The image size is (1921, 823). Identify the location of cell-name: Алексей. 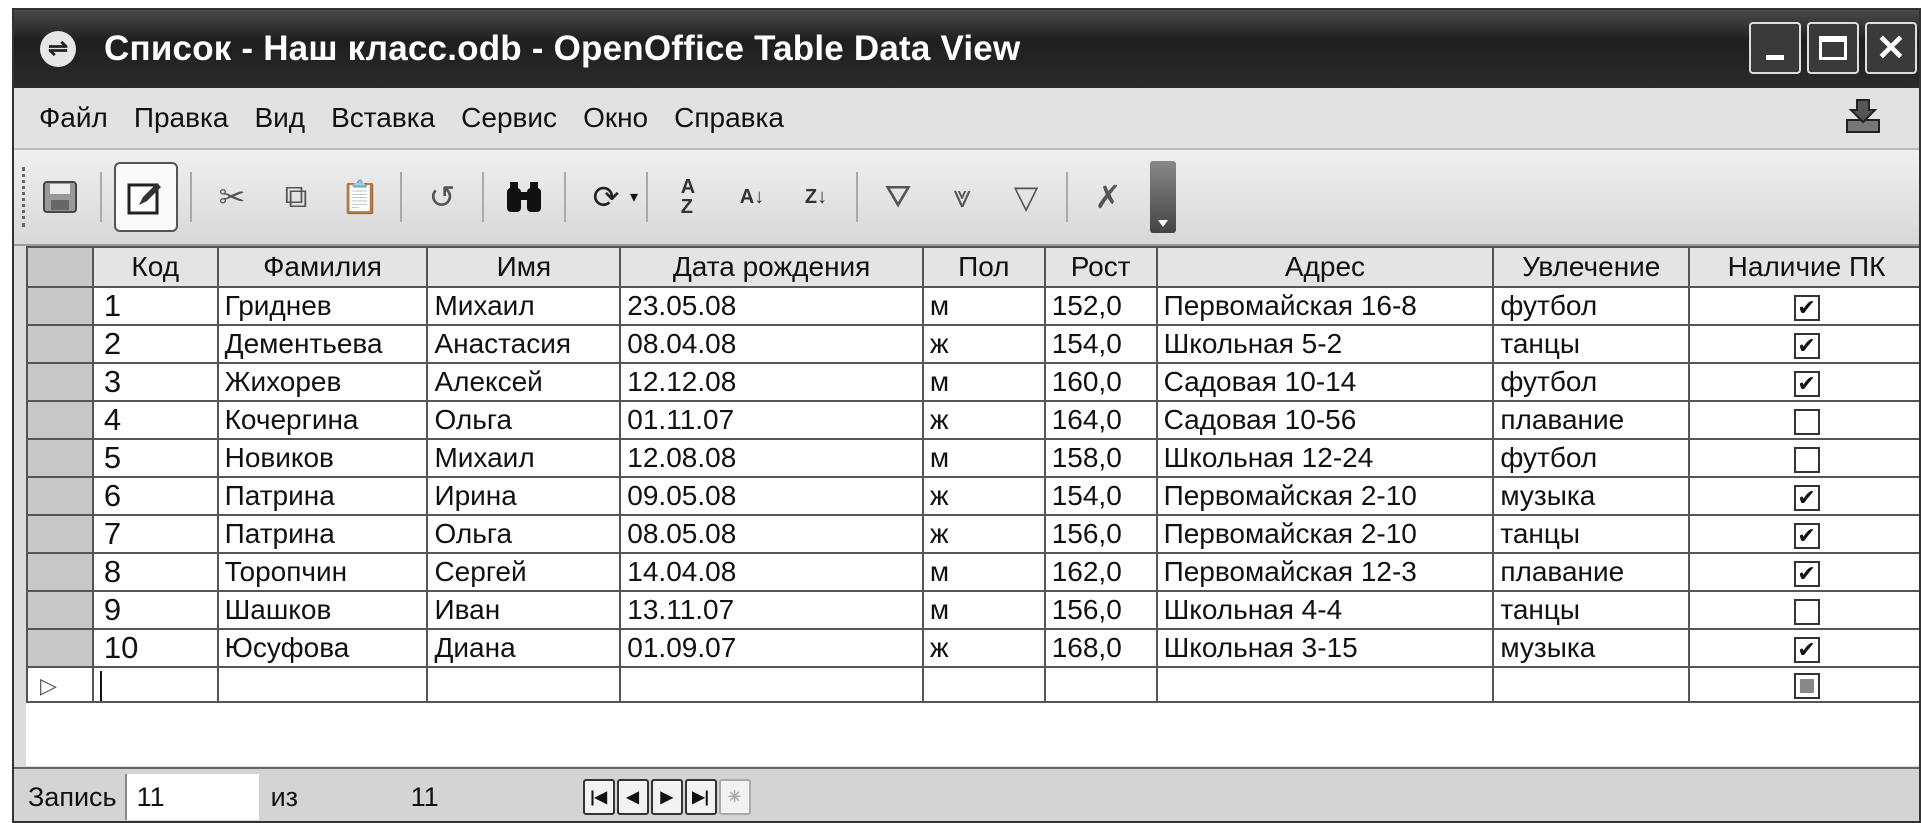
(524, 382).